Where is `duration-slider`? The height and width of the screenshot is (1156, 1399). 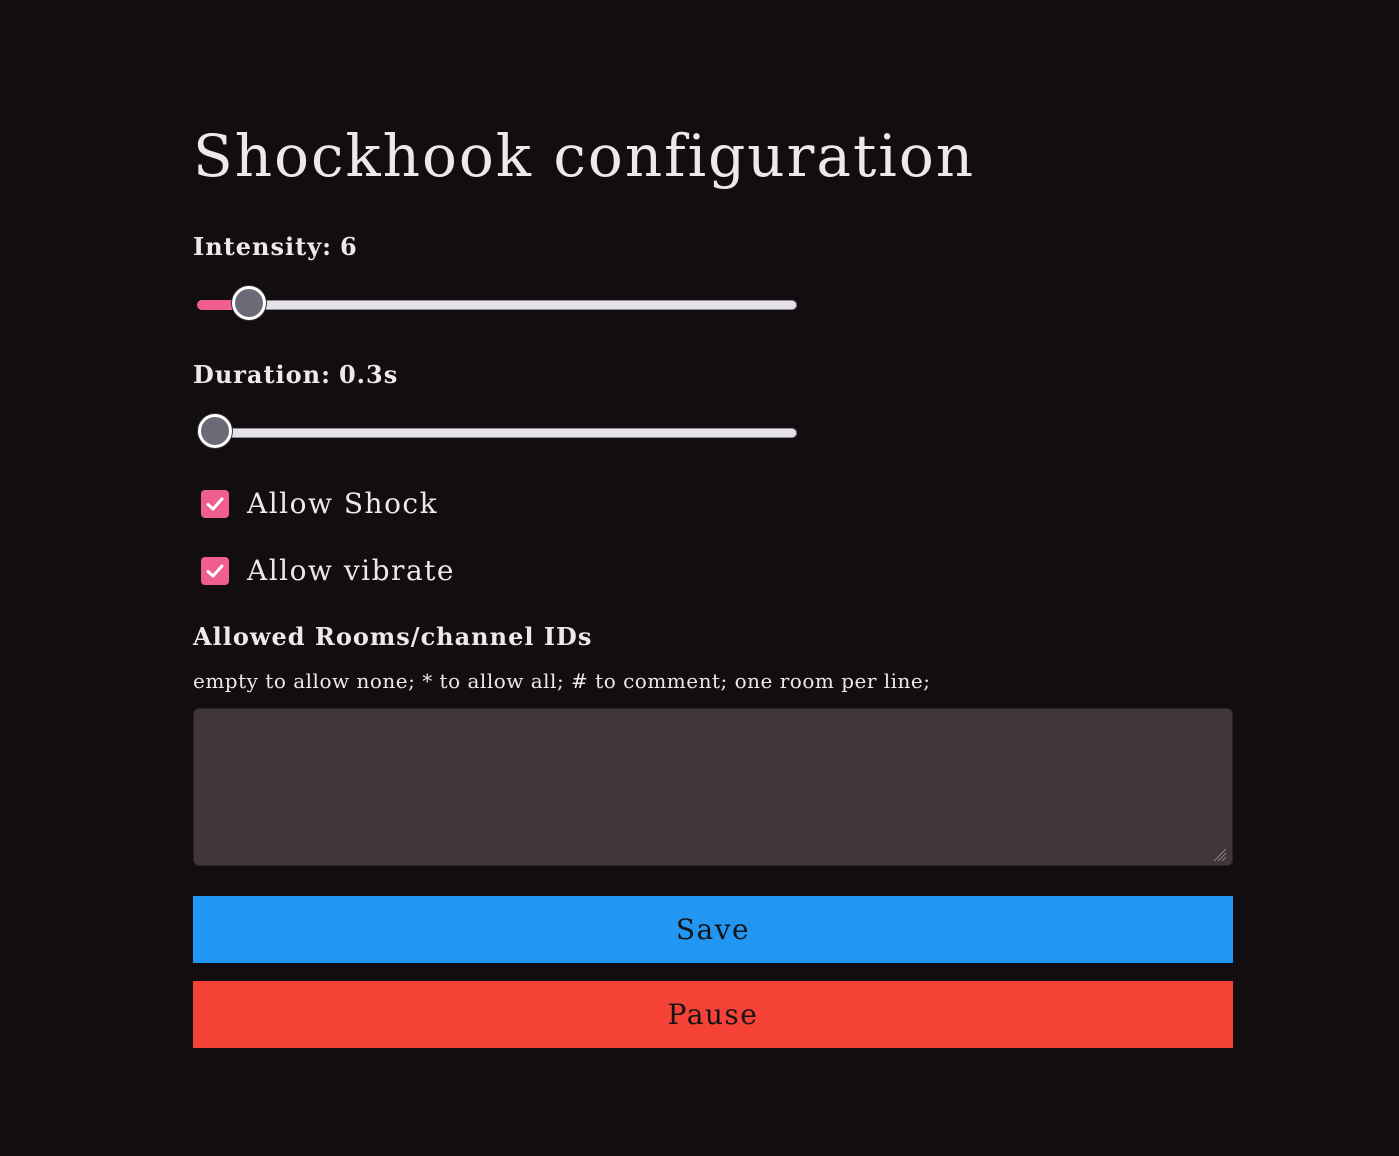
duration-slider is located at coordinates (497, 432).